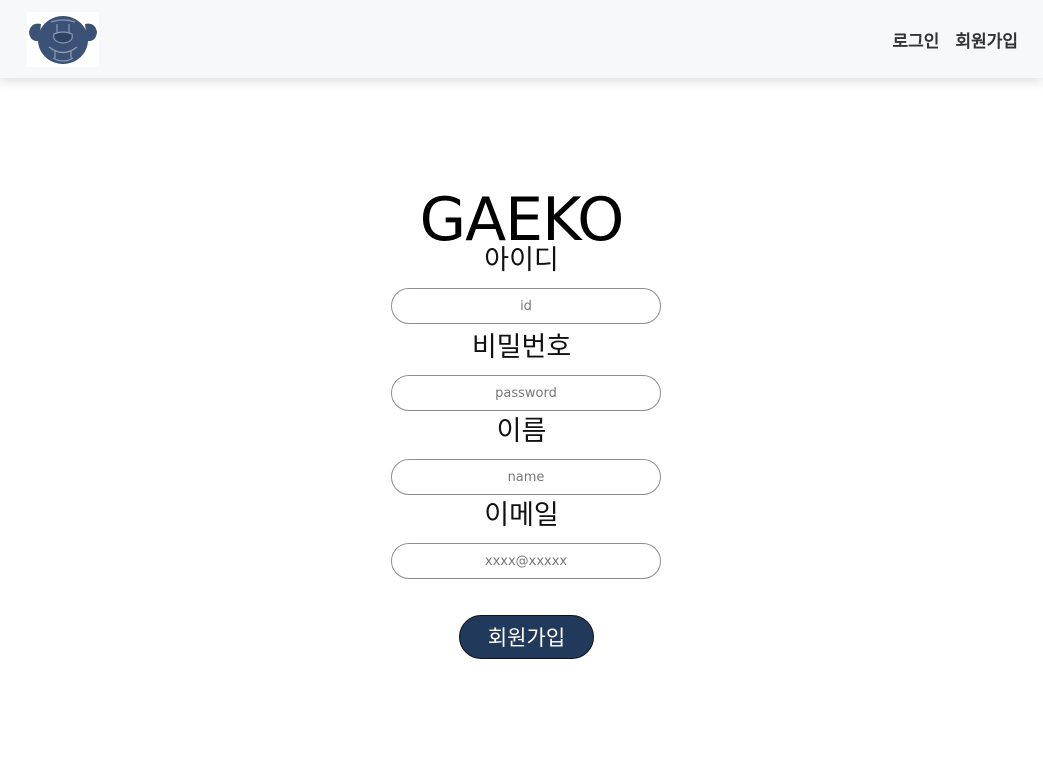 Image resolution: width=1043 pixels, height=762 pixels. I want to click on login-link: 로그인, so click(916, 39).